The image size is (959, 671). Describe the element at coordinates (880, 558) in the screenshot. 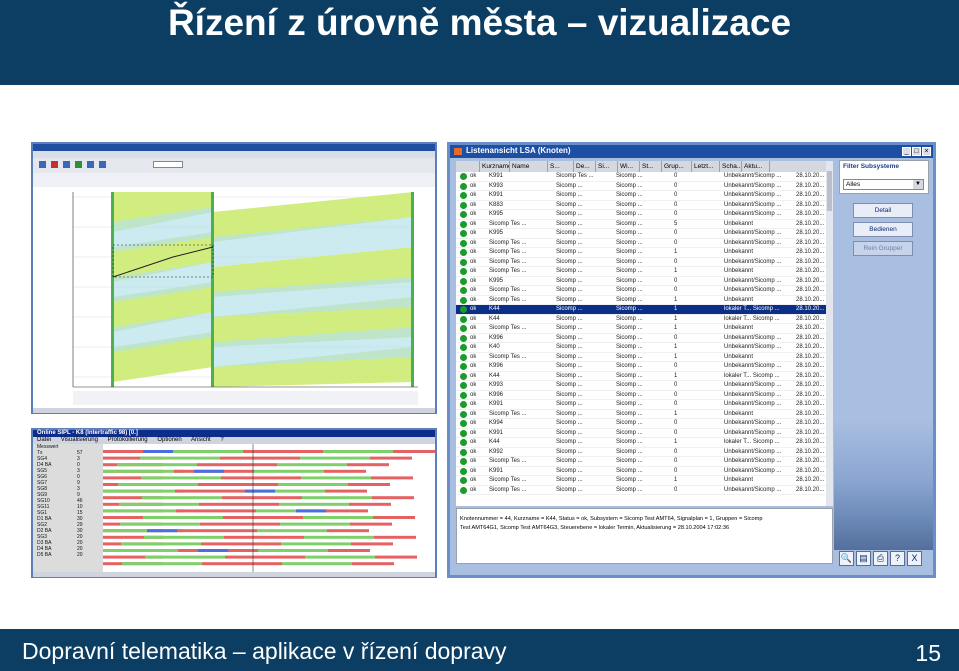

I see `print-icon: ⎙` at that location.